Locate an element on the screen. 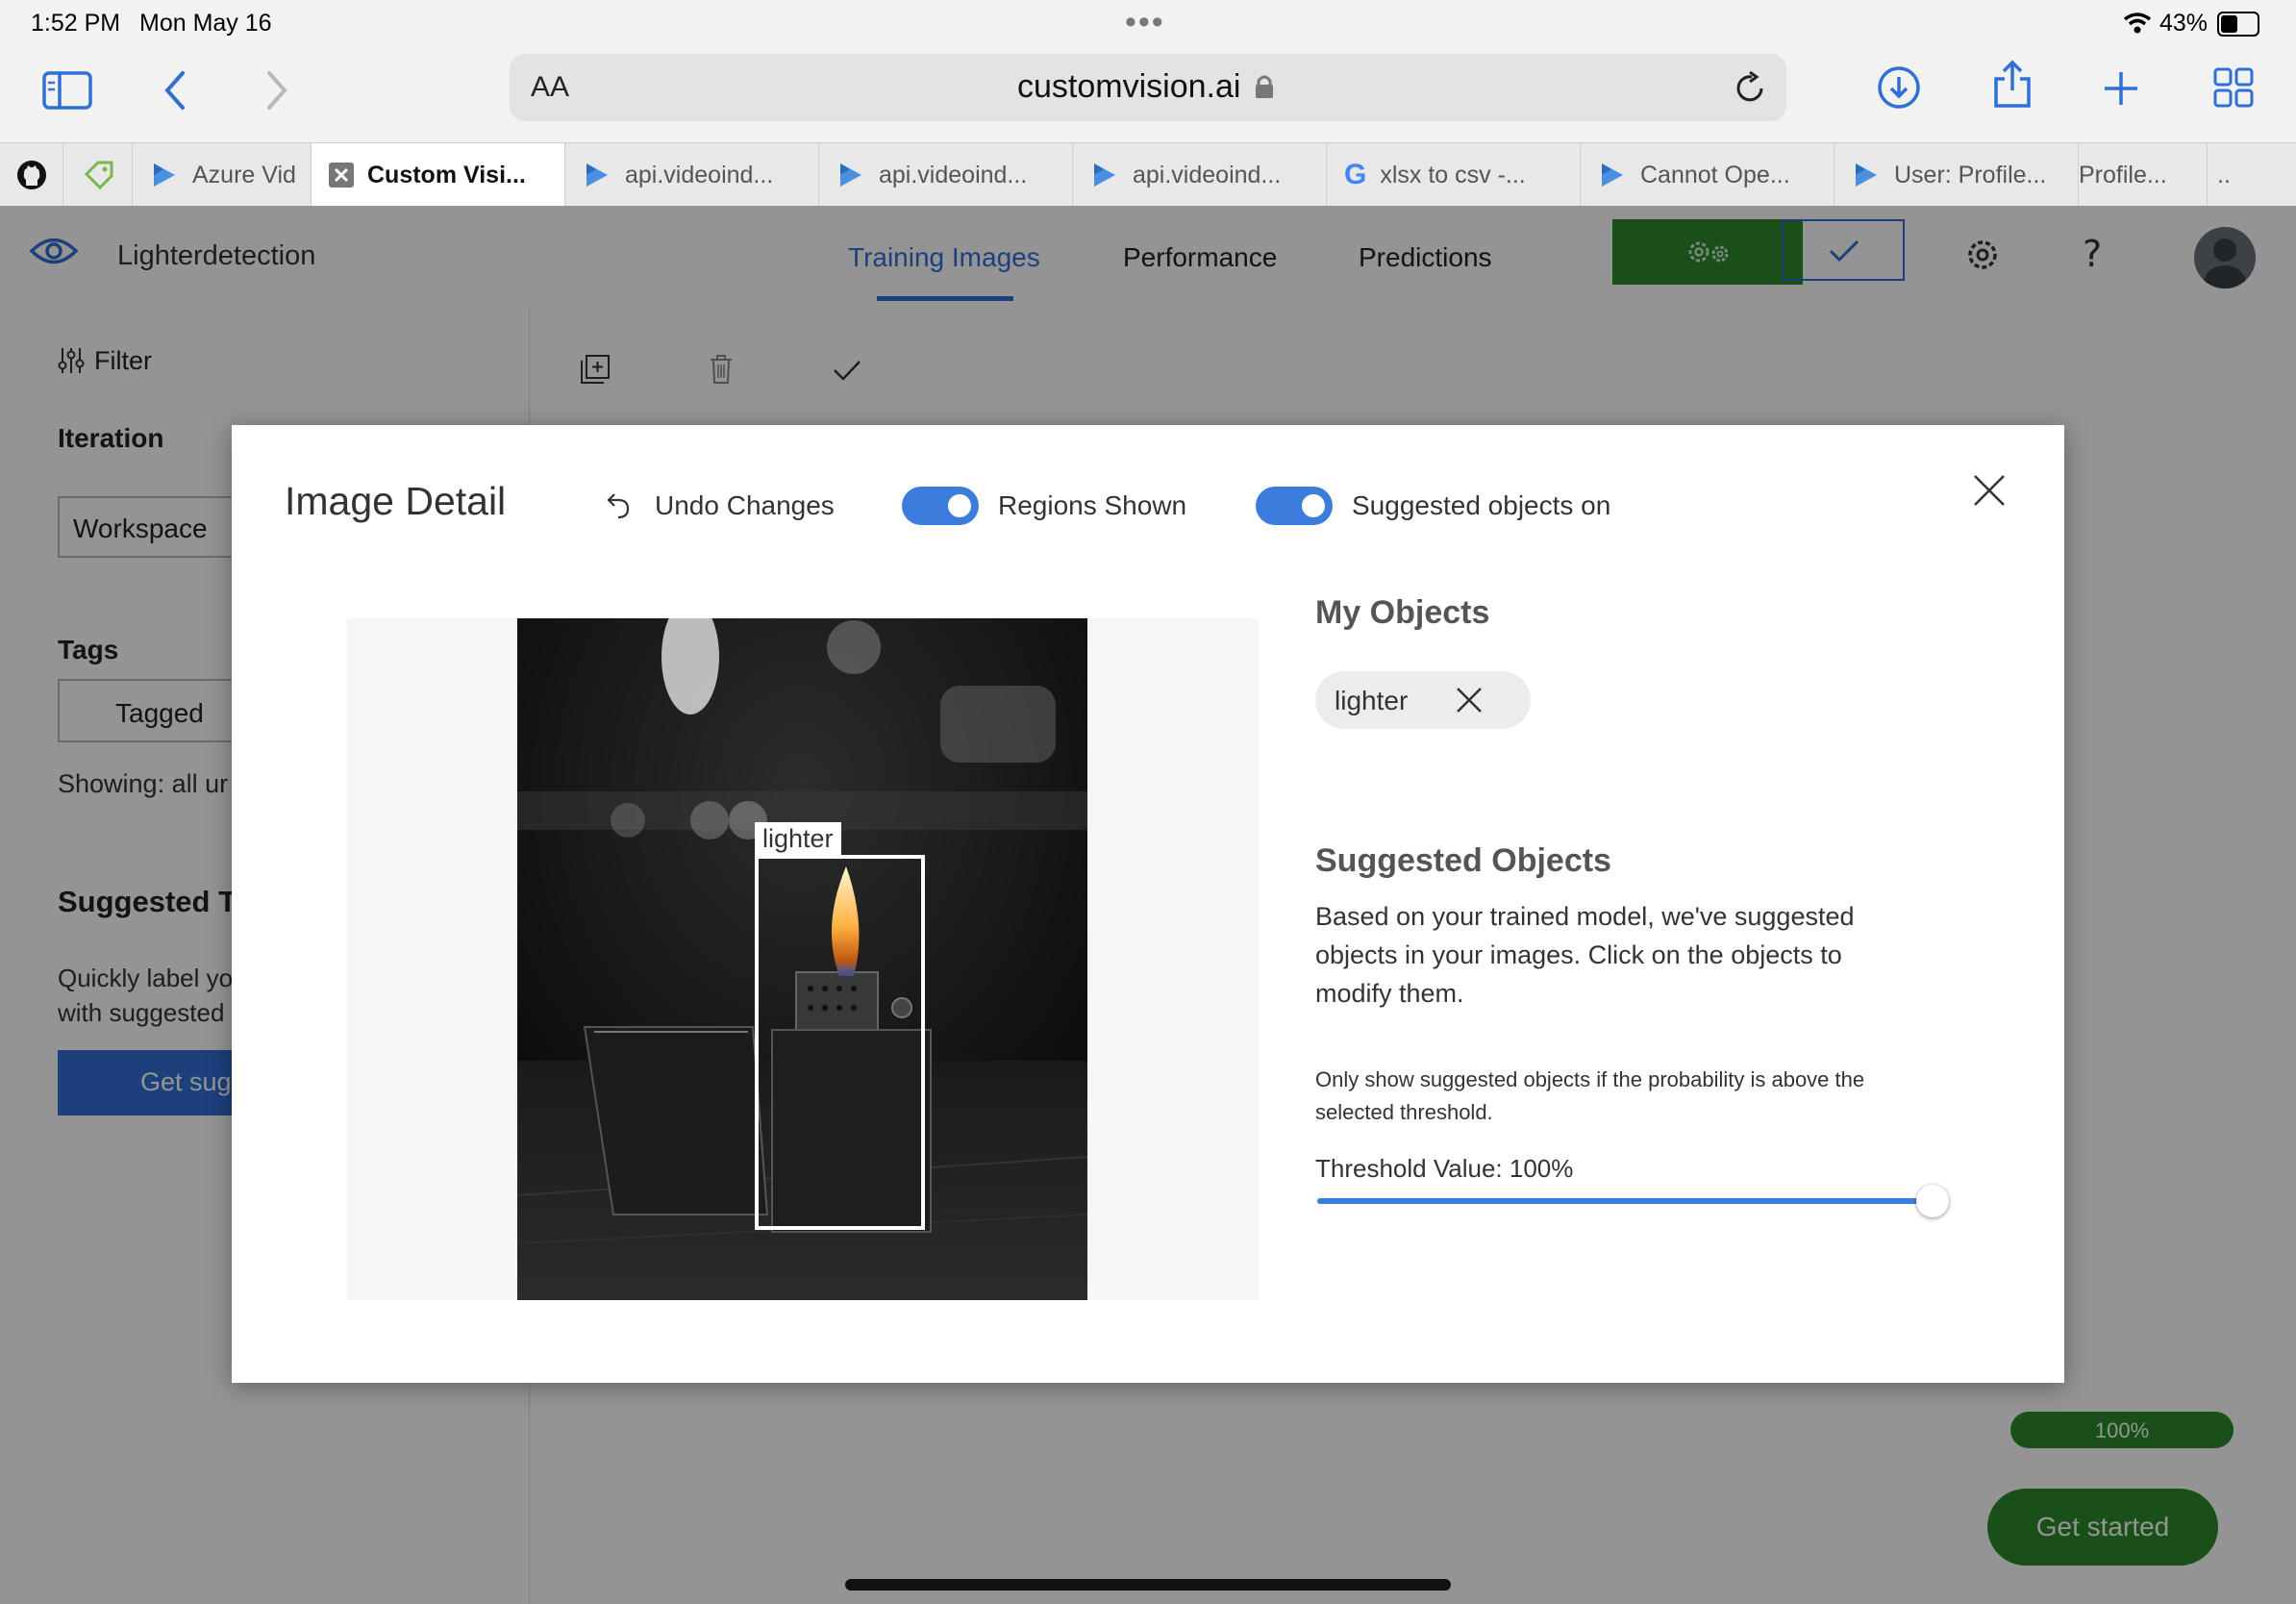  url-text: customvision.ai is located at coordinates (1128, 87).